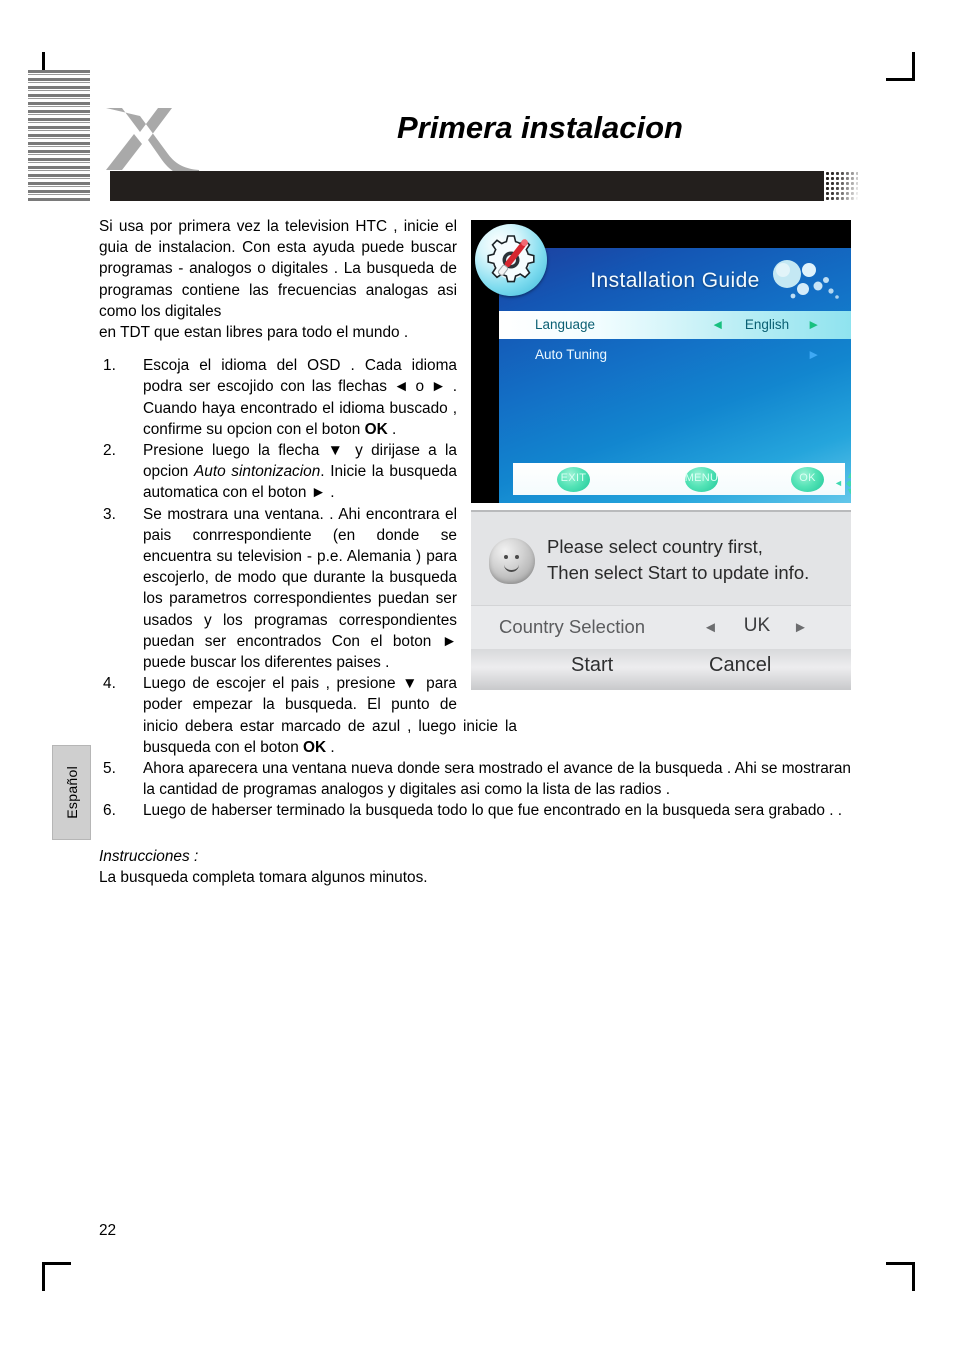  What do you see at coordinates (655, 546) in the screenshot?
I see `dialog-message-line1: Please select country first,` at bounding box center [655, 546].